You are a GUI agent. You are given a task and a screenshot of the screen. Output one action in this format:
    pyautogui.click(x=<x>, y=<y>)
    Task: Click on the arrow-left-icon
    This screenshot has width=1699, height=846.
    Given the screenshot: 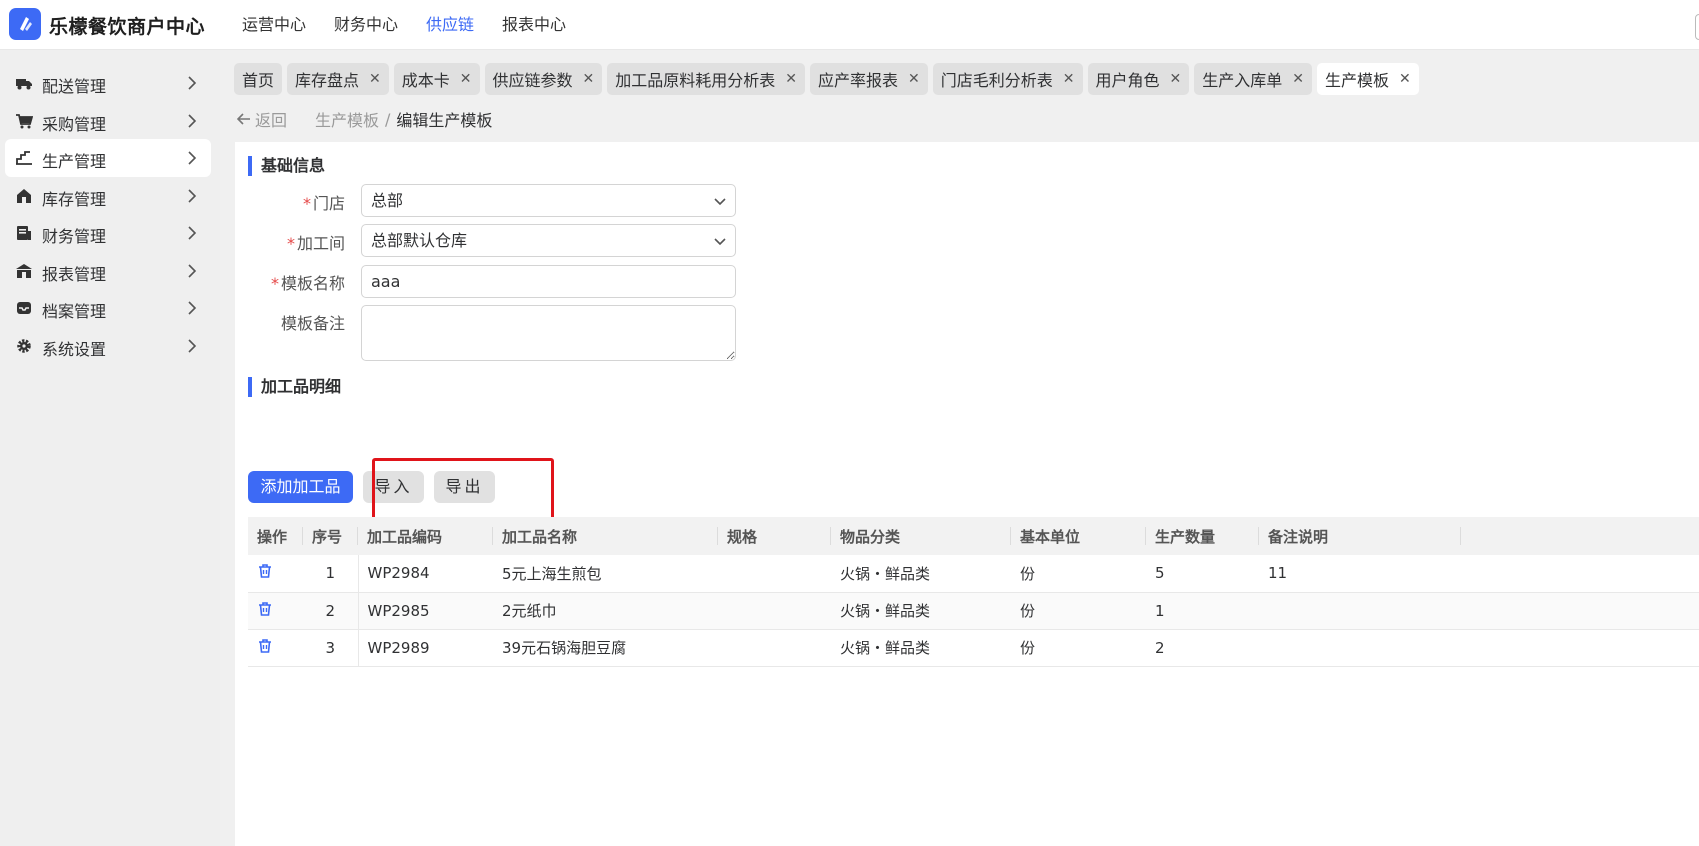 What is the action you would take?
    pyautogui.click(x=243, y=119)
    